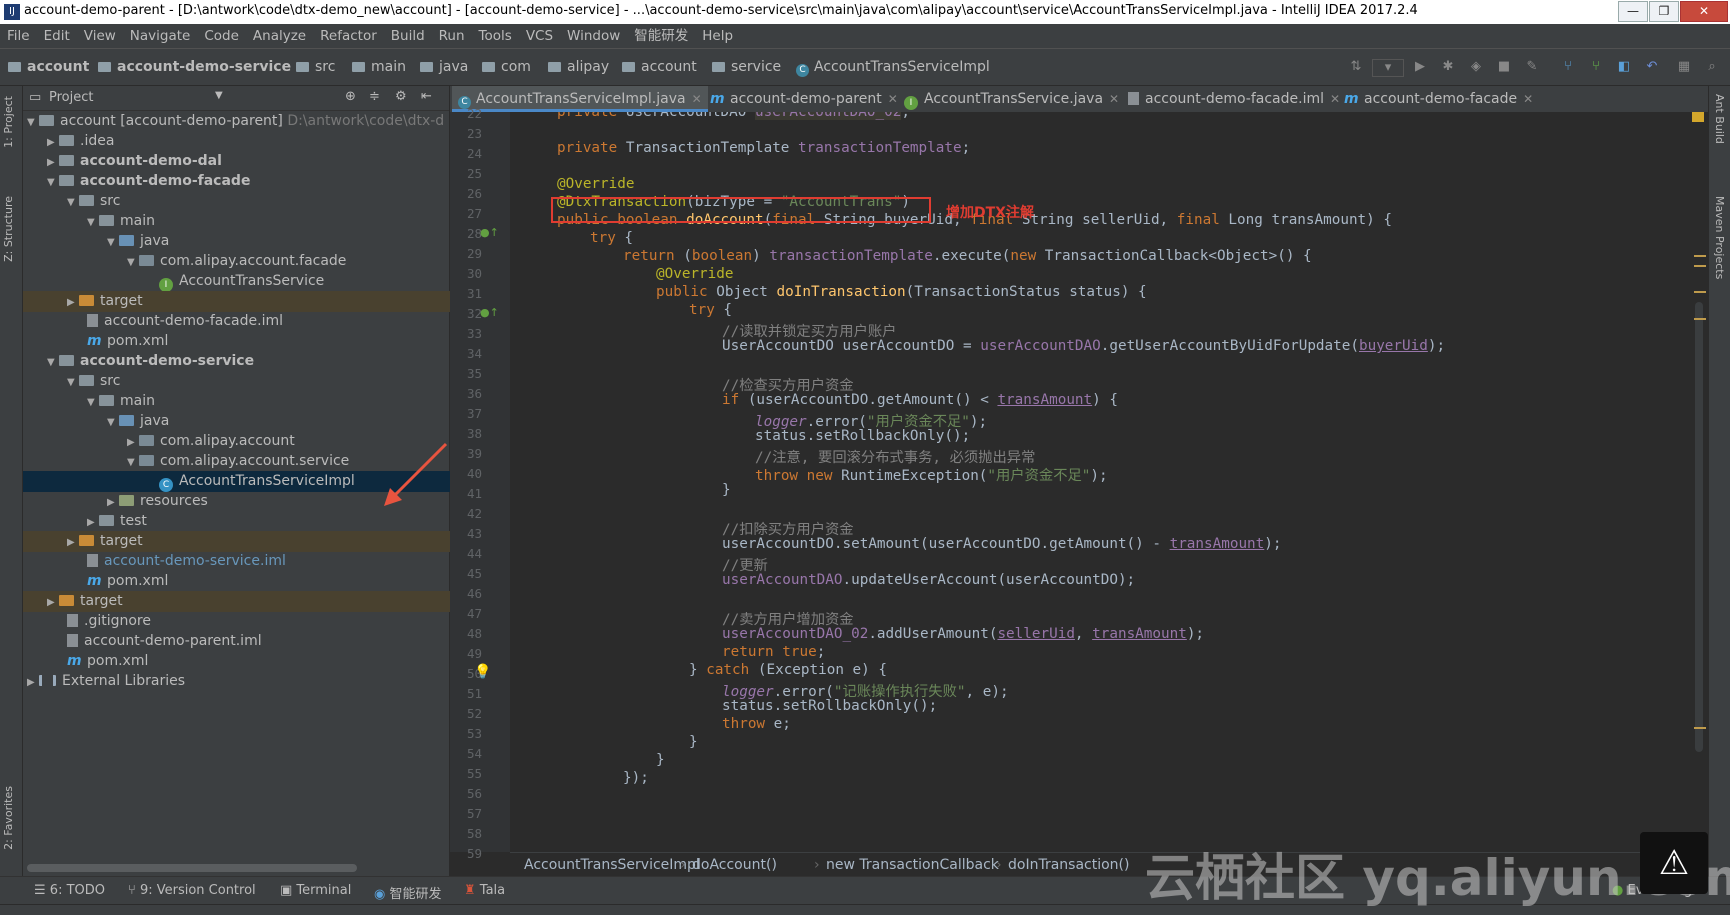 This screenshot has height=915, width=1730. What do you see at coordinates (258, 381) in the screenshot?
I see `tree-item-service-src: ▼ src` at bounding box center [258, 381].